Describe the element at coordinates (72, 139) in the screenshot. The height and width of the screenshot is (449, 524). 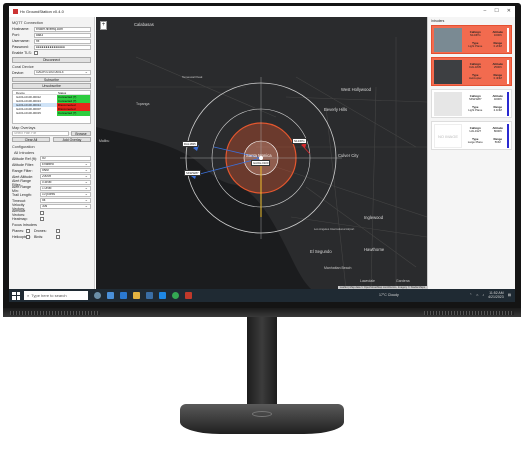
I see `add-overlay-button: Add Overlay` at that location.